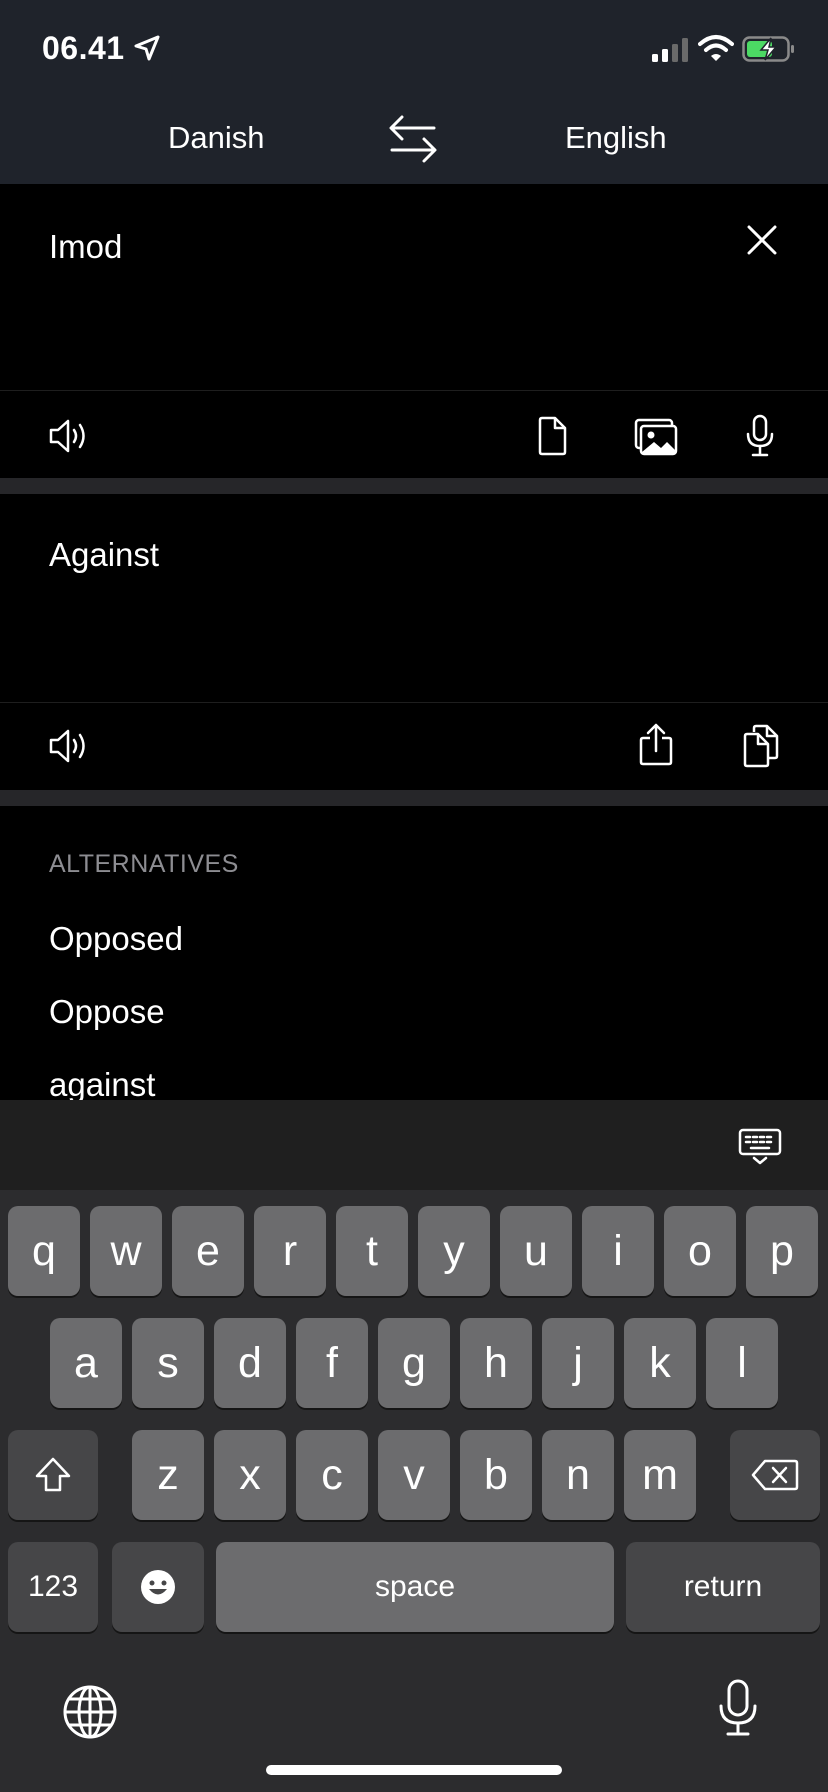  I want to click on key-f: f, so click(332, 1363).